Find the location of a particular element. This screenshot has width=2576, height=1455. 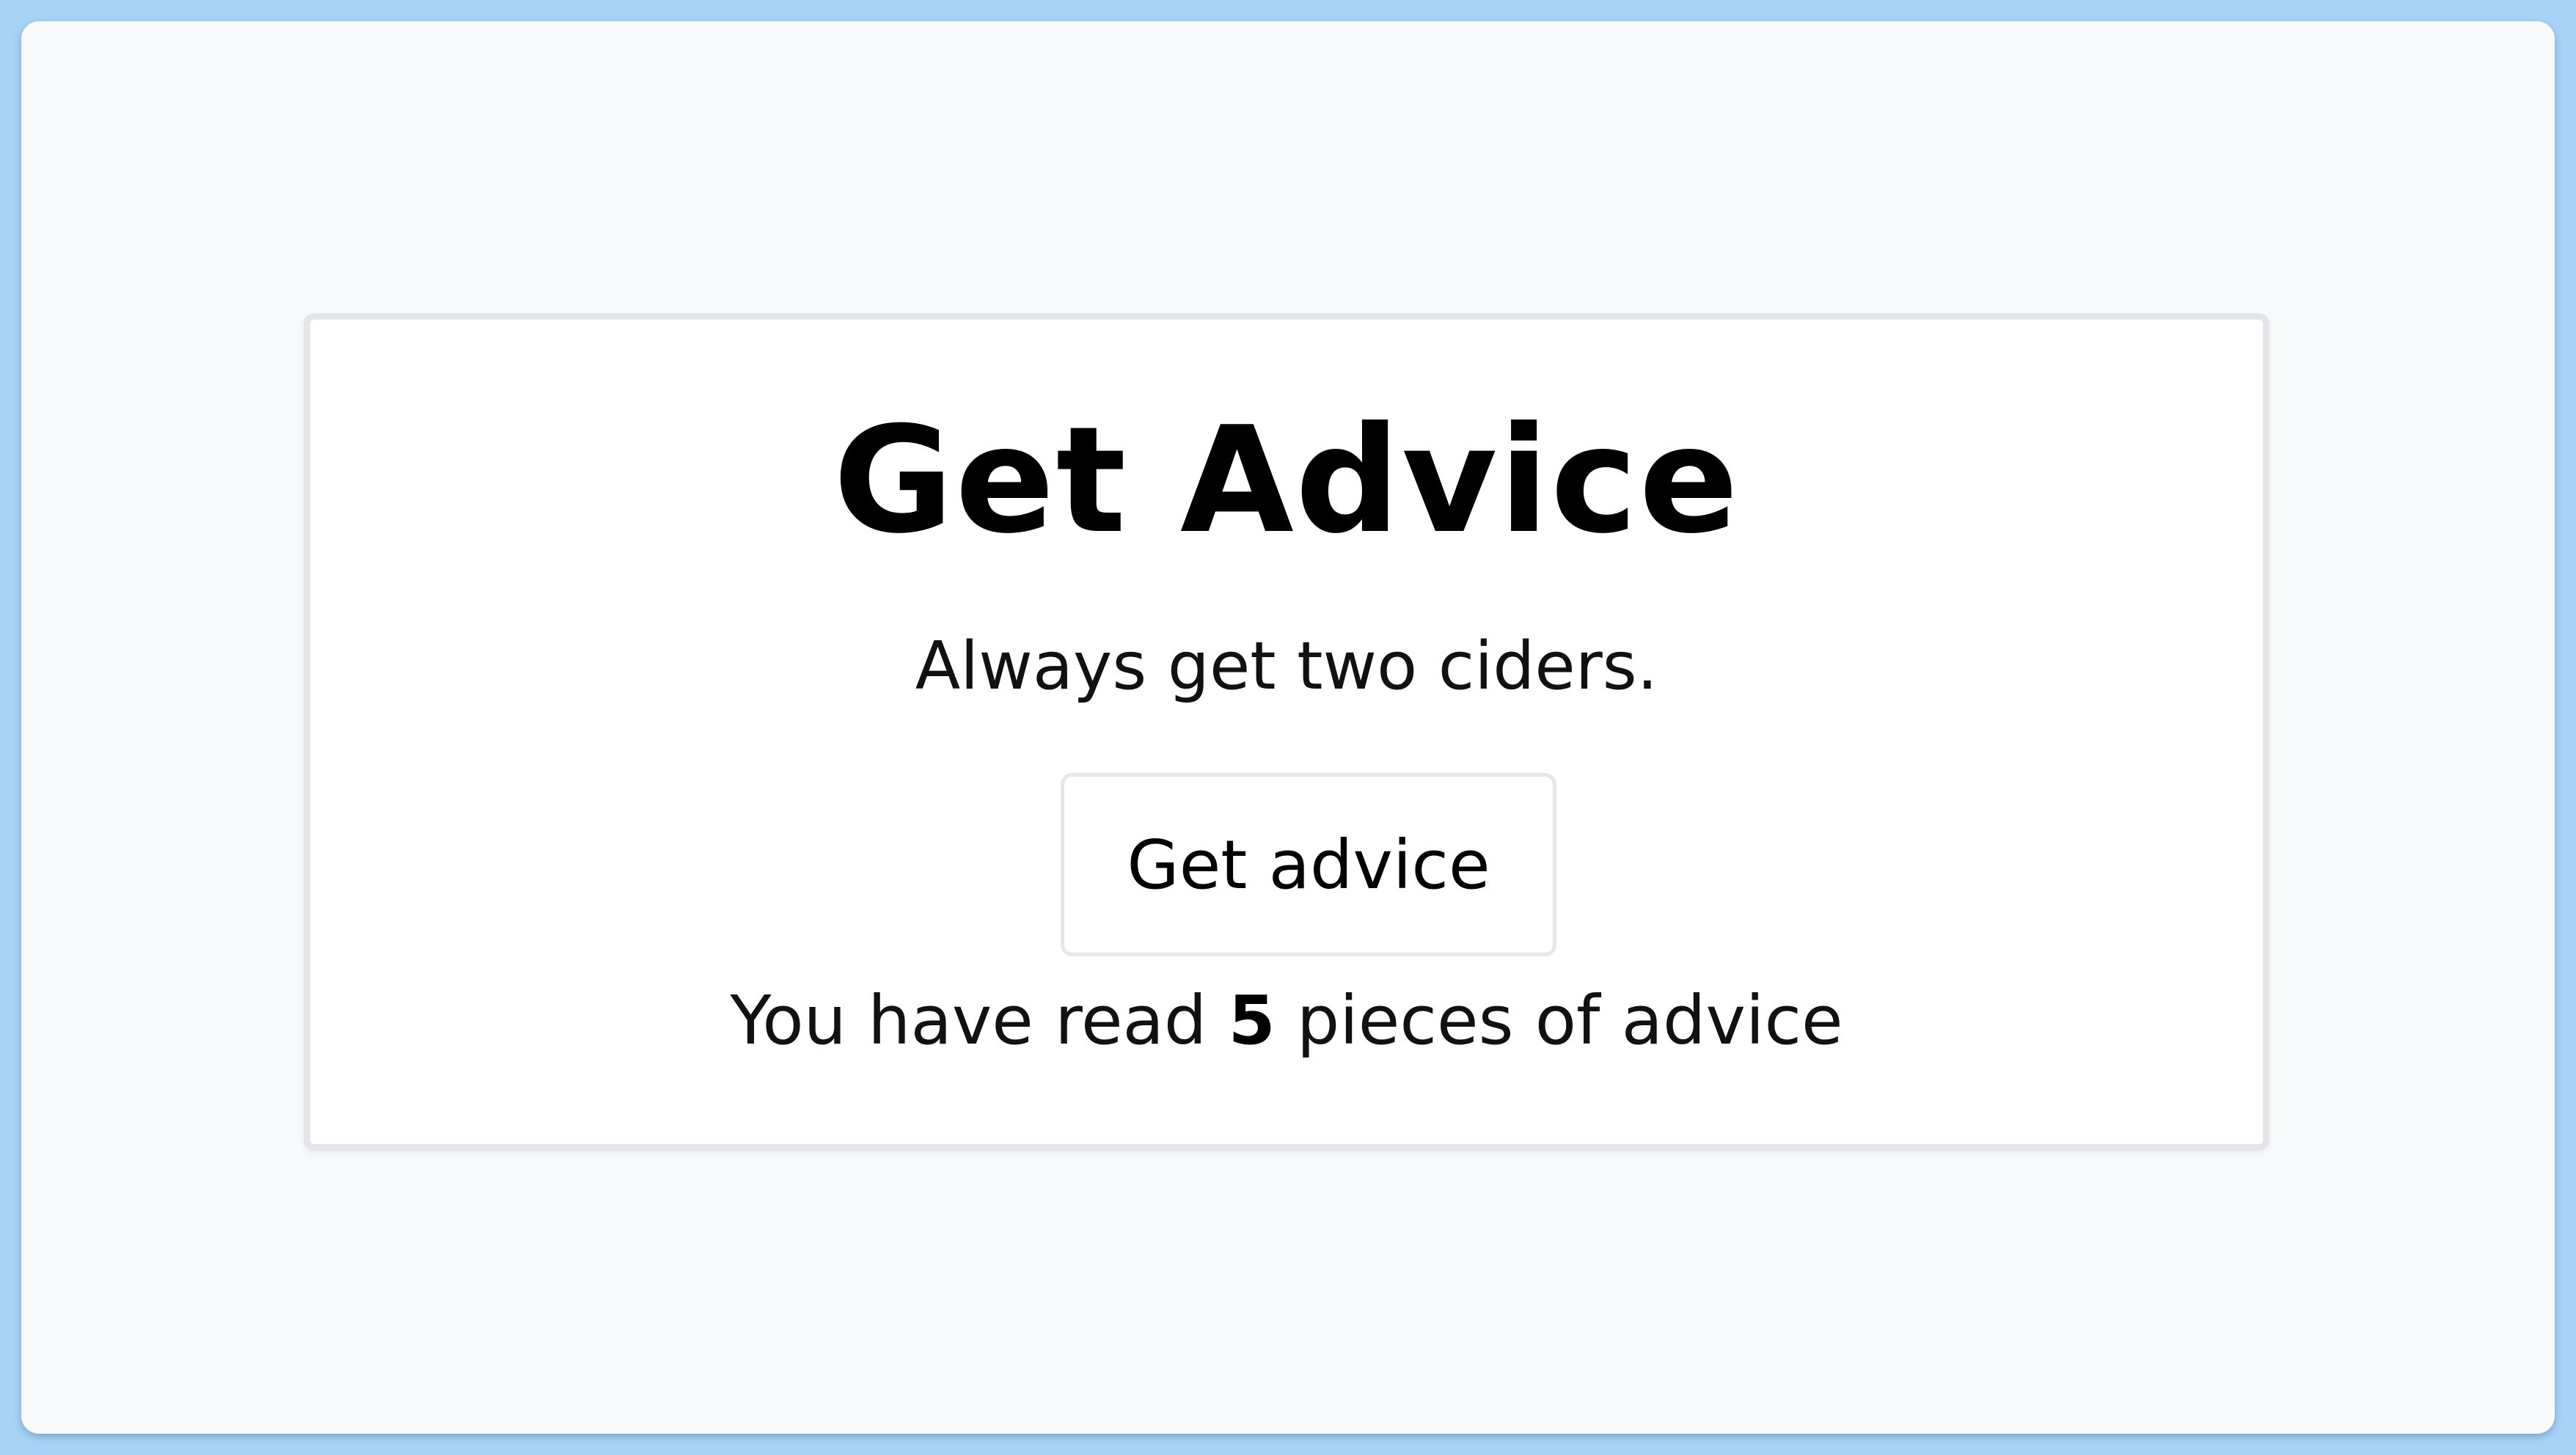

page-title: Get Advice is located at coordinates (1287, 481).